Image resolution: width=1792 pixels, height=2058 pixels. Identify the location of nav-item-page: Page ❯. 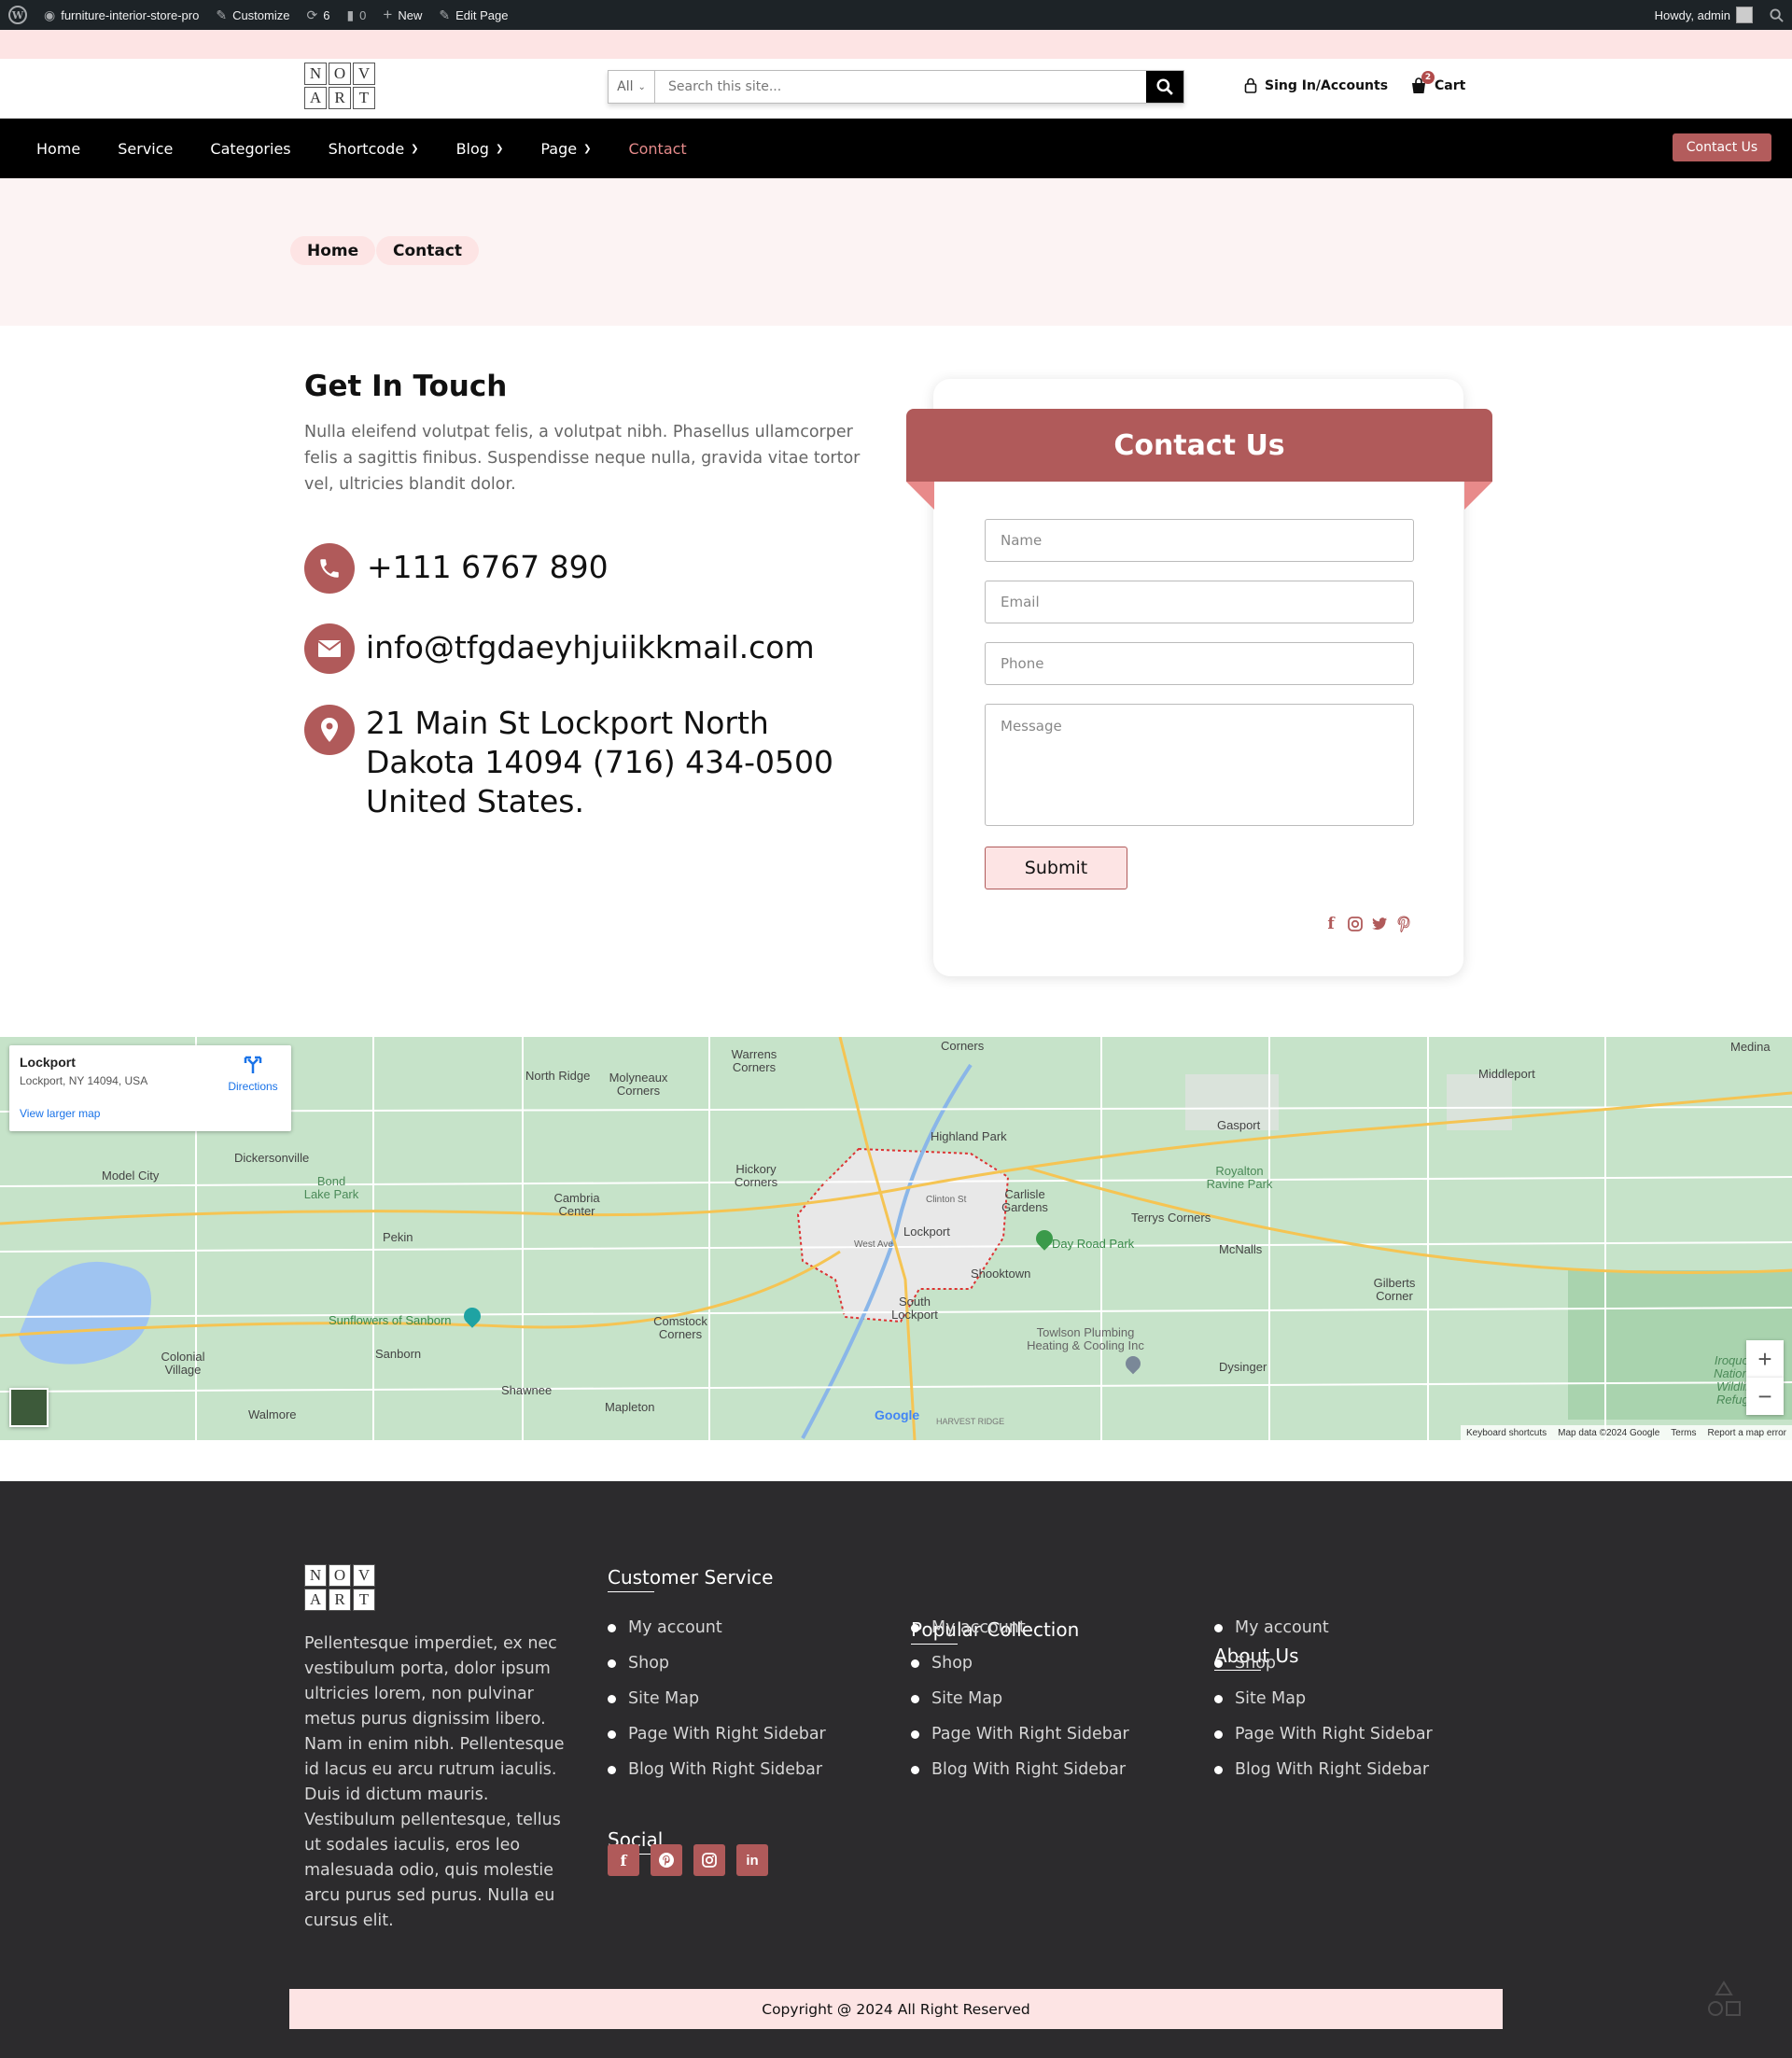
(565, 149).